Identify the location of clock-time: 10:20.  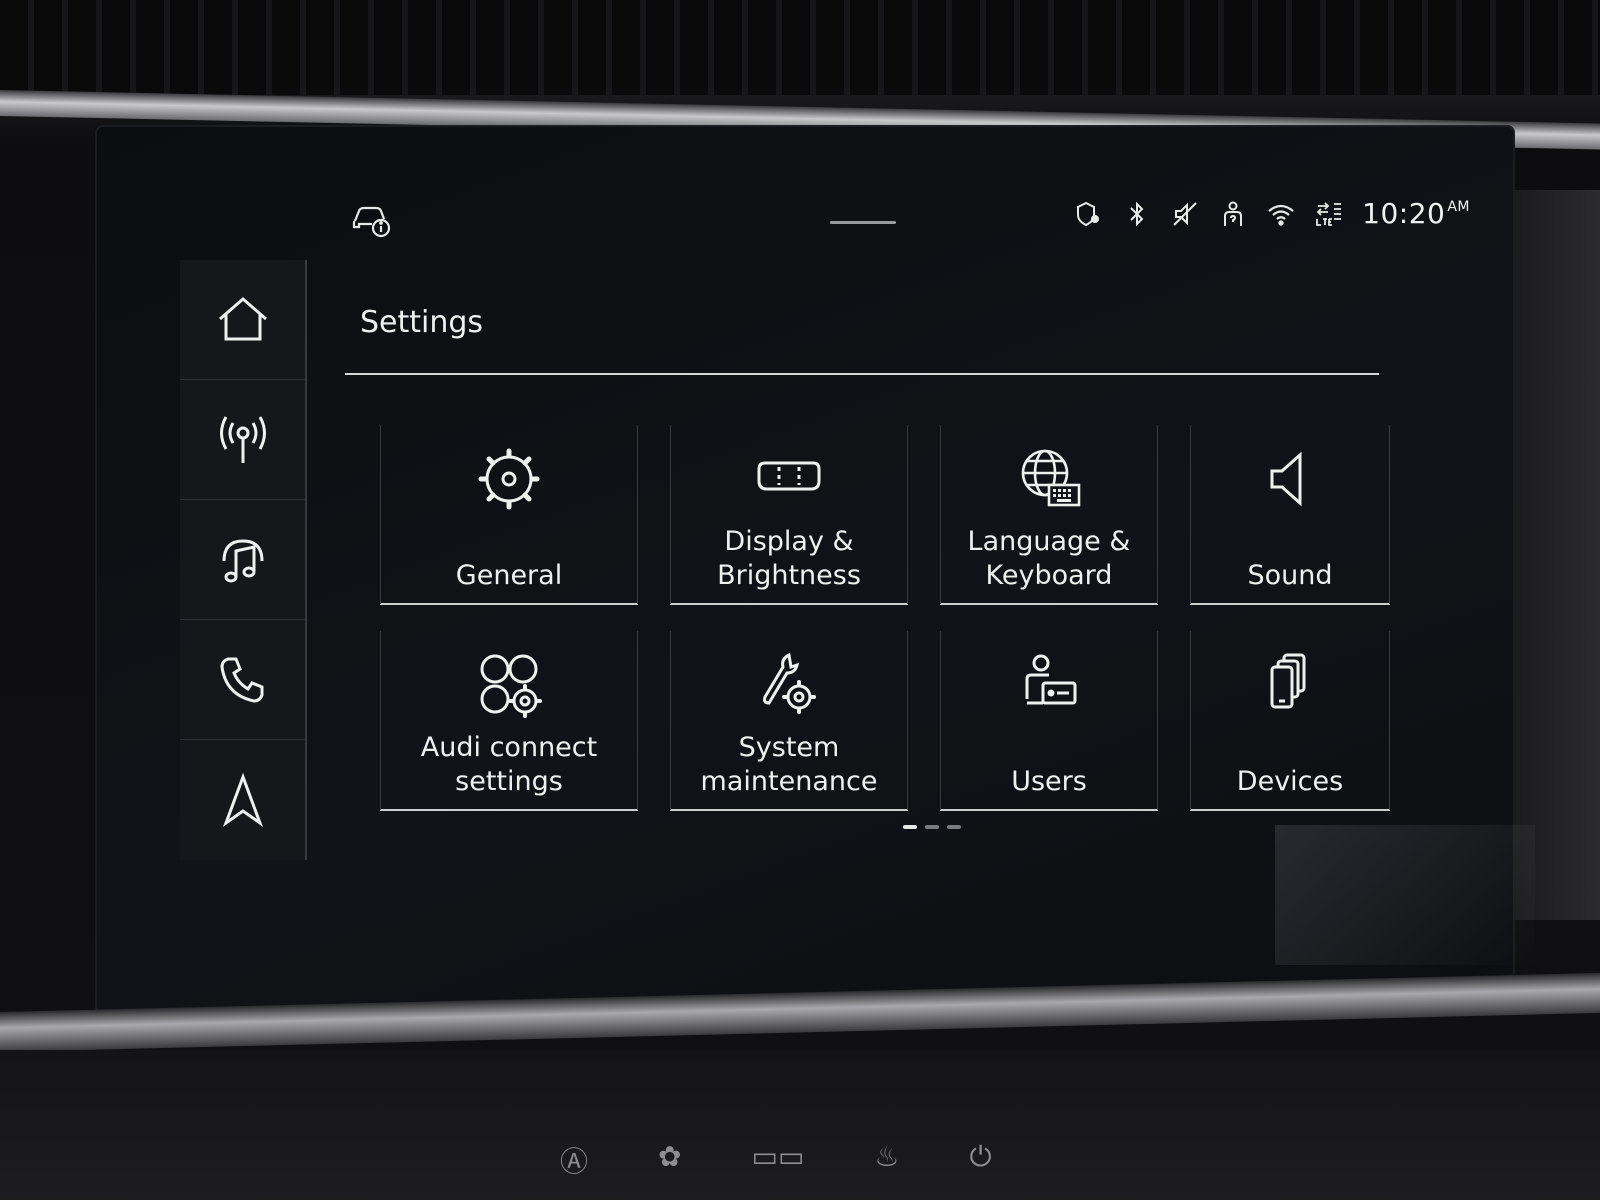
(1404, 213).